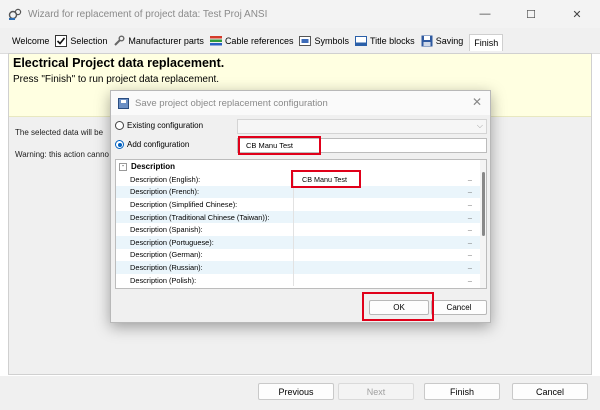 Image resolution: width=600 pixels, height=410 pixels. Describe the element at coordinates (577, 14) in the screenshot. I see `close-button: ✕` at that location.